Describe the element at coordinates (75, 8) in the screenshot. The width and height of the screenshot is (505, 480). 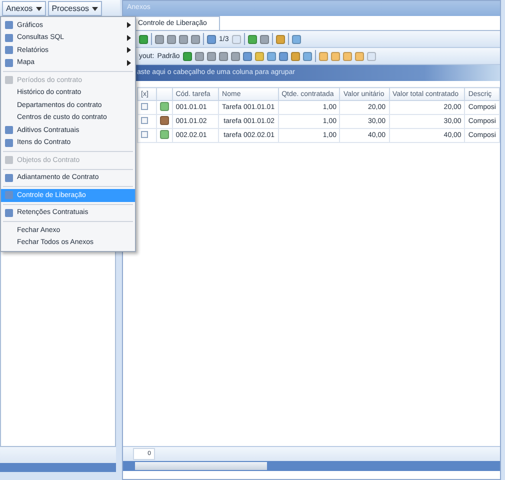
I see `menu-button: Processos` at that location.